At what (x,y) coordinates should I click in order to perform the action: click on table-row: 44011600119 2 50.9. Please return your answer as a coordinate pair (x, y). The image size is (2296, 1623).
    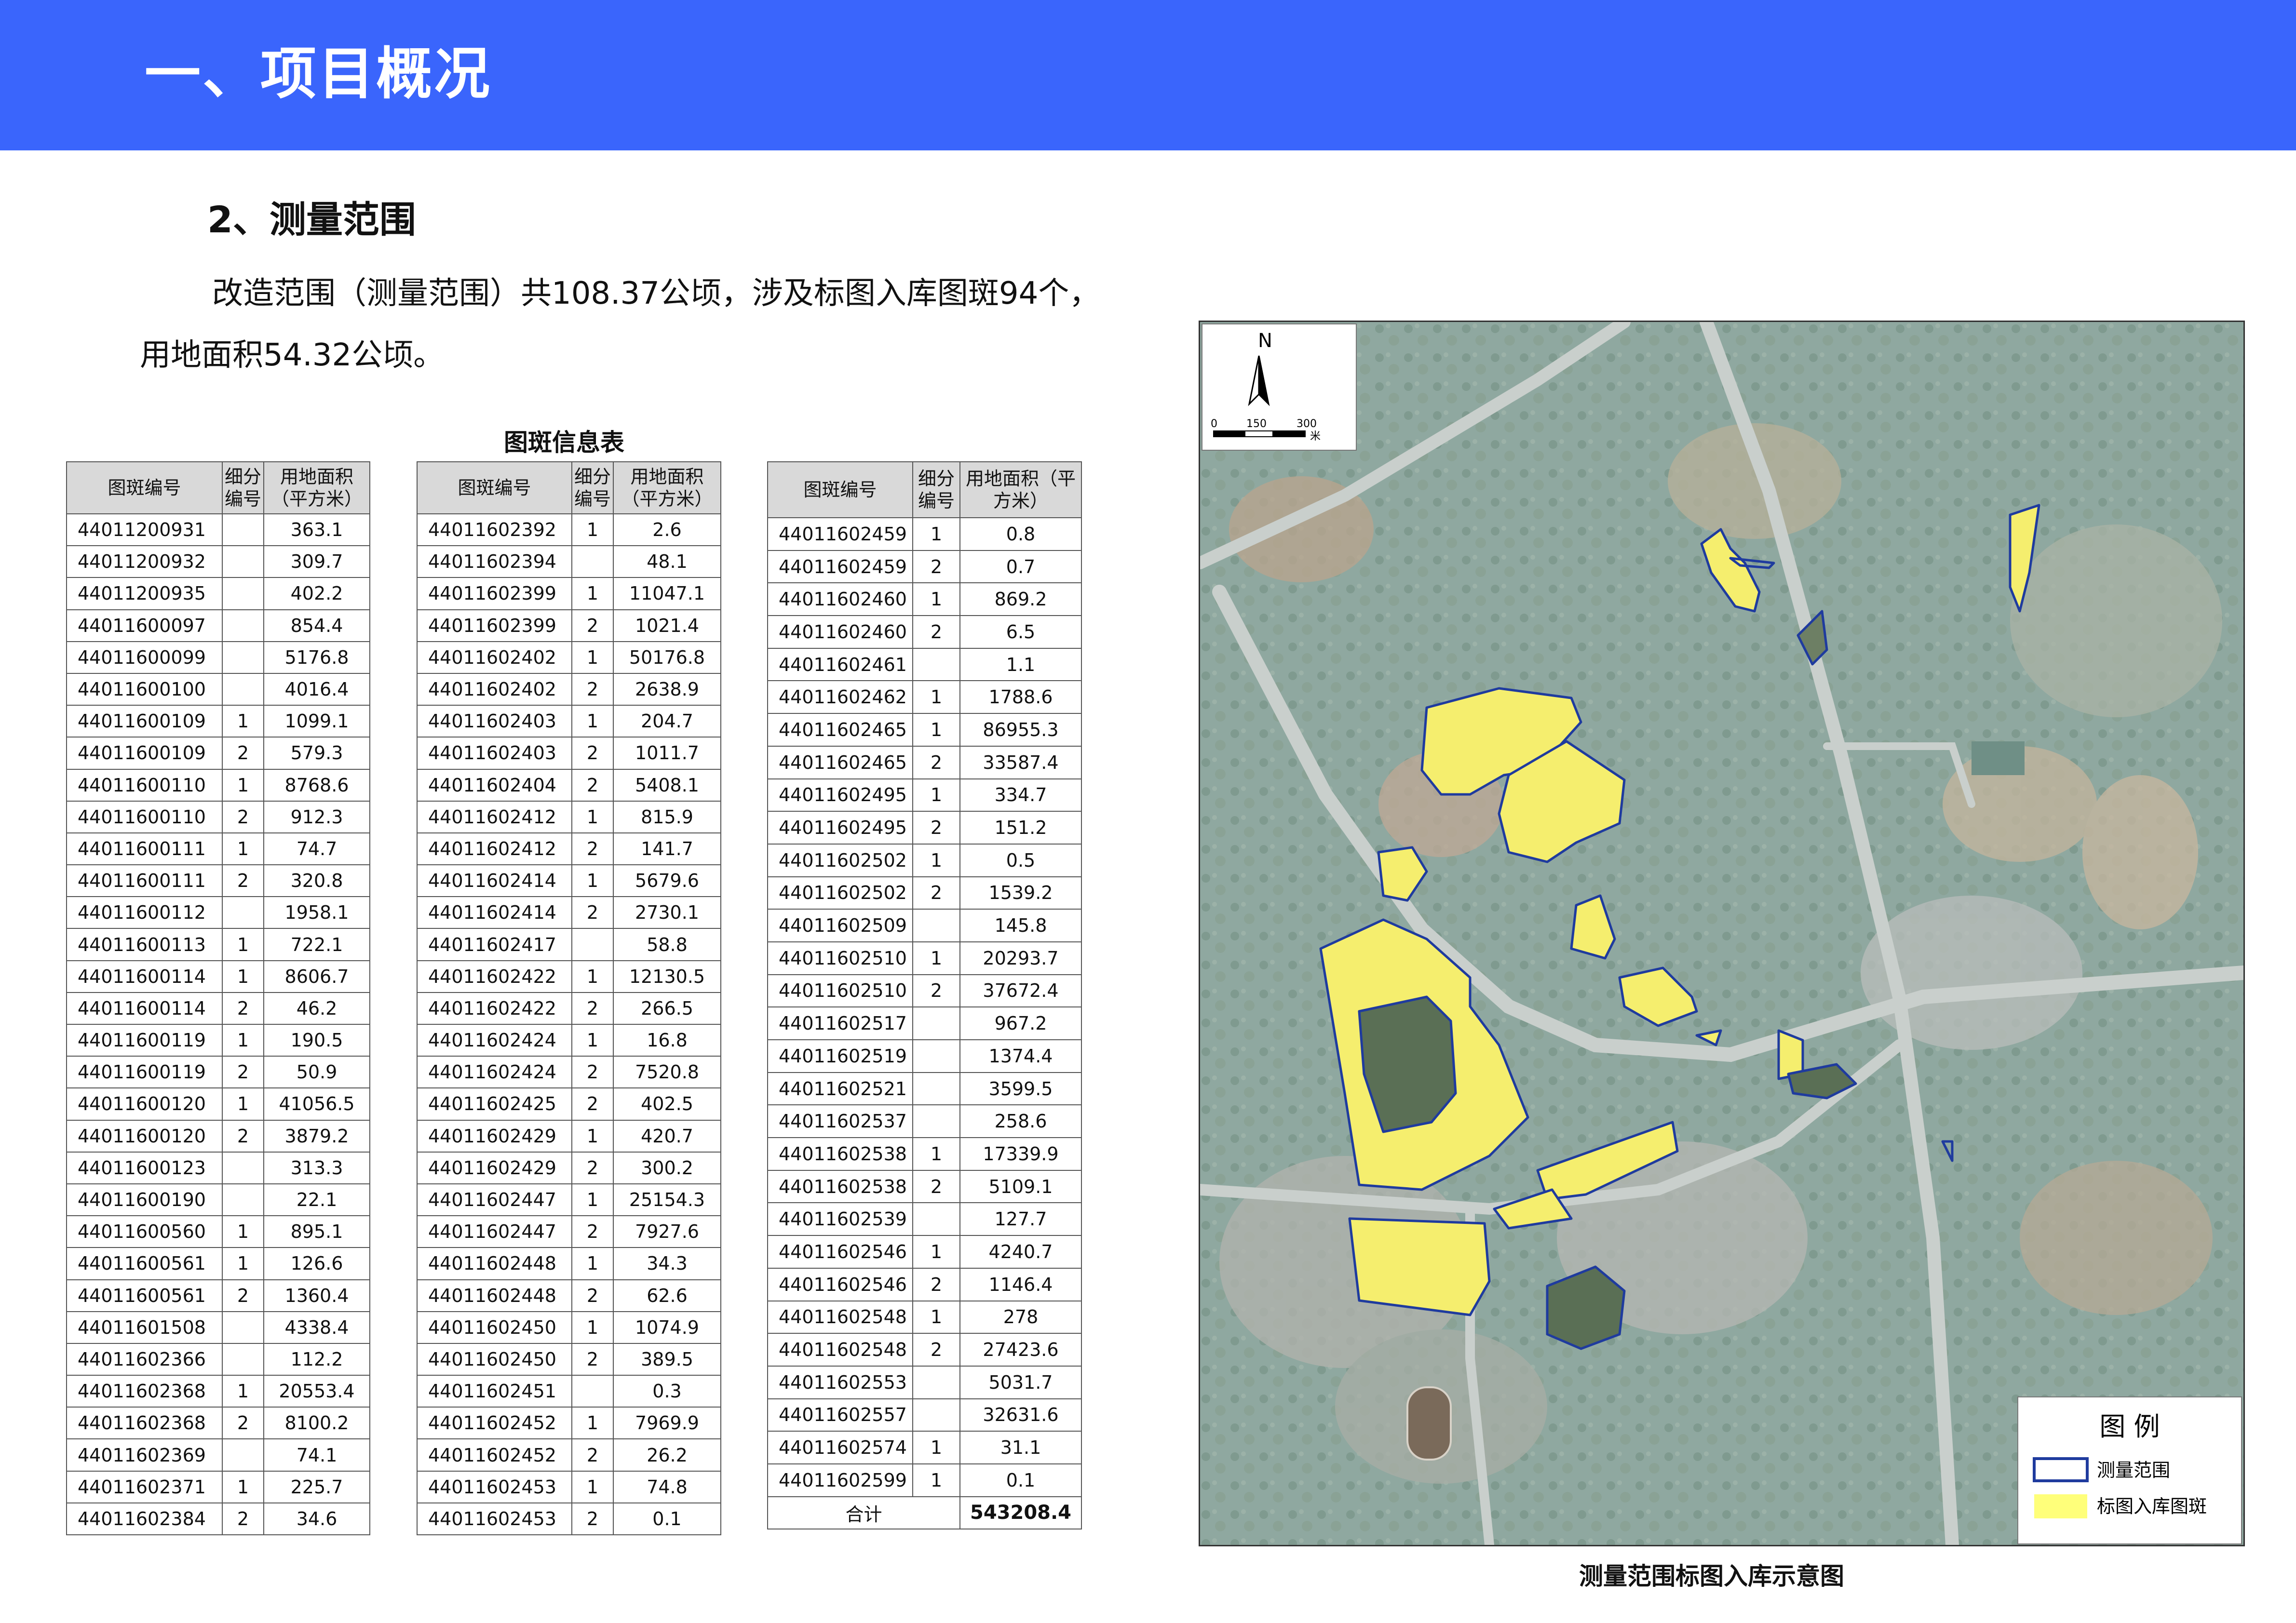
    Looking at the image, I should click on (218, 1072).